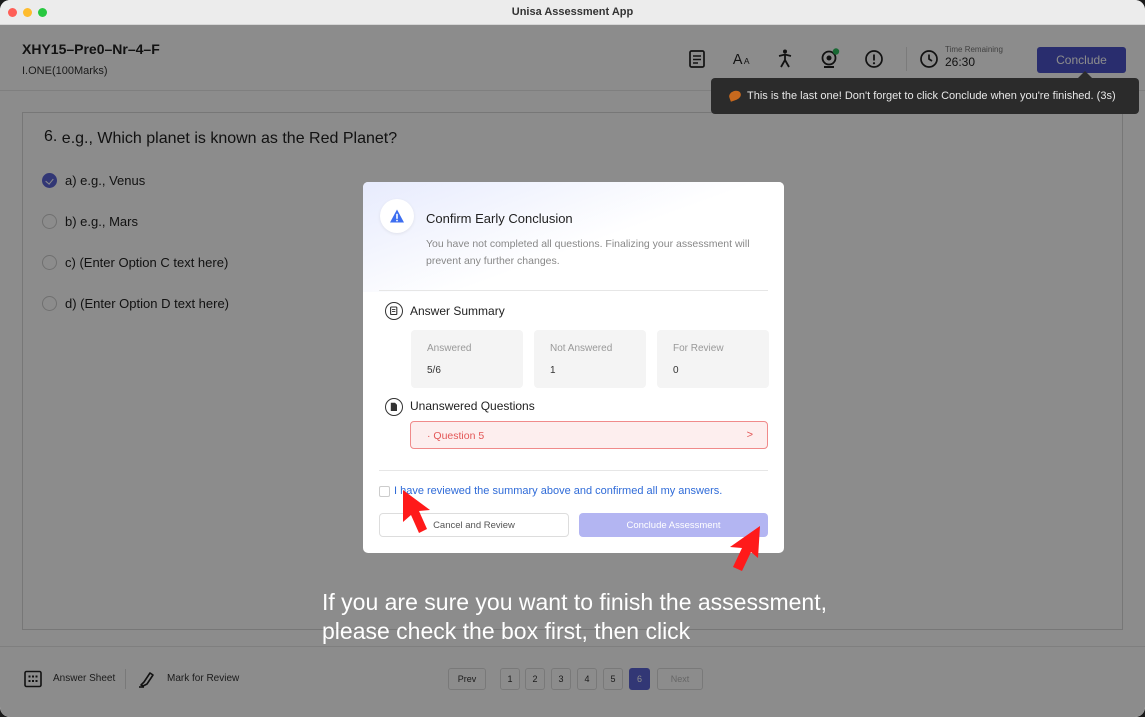 The height and width of the screenshot is (717, 1145). Describe the element at coordinates (472, 406) in the screenshot. I see `unanswered-title: Unanswered Questions` at that location.